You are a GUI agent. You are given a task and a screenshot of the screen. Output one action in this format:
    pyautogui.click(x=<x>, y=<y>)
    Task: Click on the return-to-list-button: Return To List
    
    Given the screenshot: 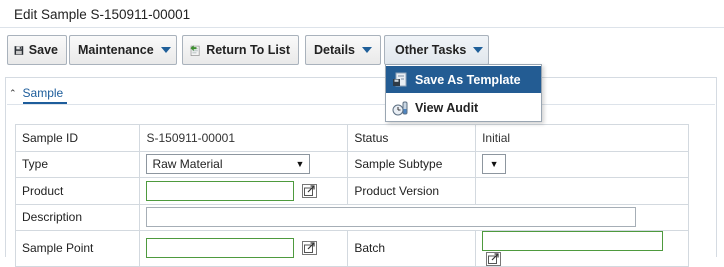 What is the action you would take?
    pyautogui.click(x=240, y=50)
    